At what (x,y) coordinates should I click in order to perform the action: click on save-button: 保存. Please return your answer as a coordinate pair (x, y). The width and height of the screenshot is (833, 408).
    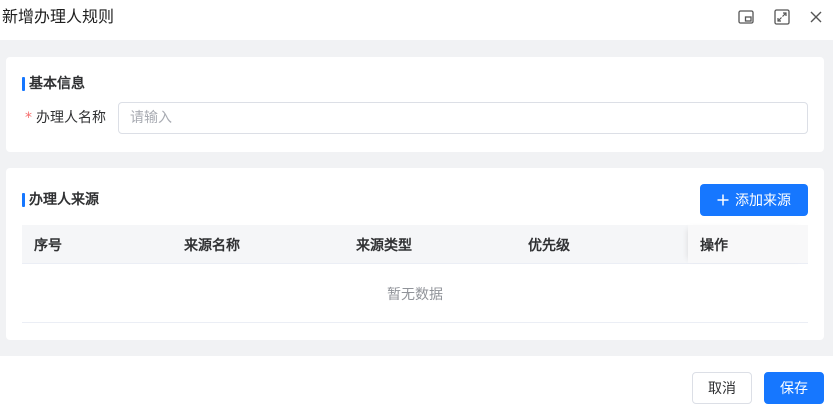
    Looking at the image, I should click on (794, 388).